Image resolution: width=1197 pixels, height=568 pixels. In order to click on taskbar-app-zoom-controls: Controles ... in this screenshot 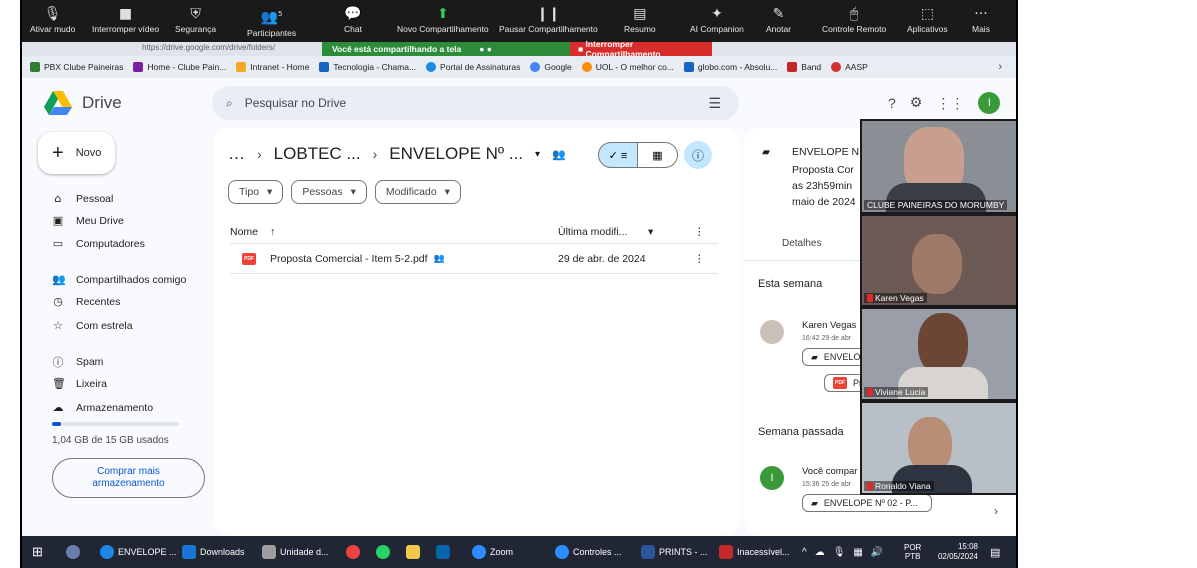, I will do `click(588, 552)`.